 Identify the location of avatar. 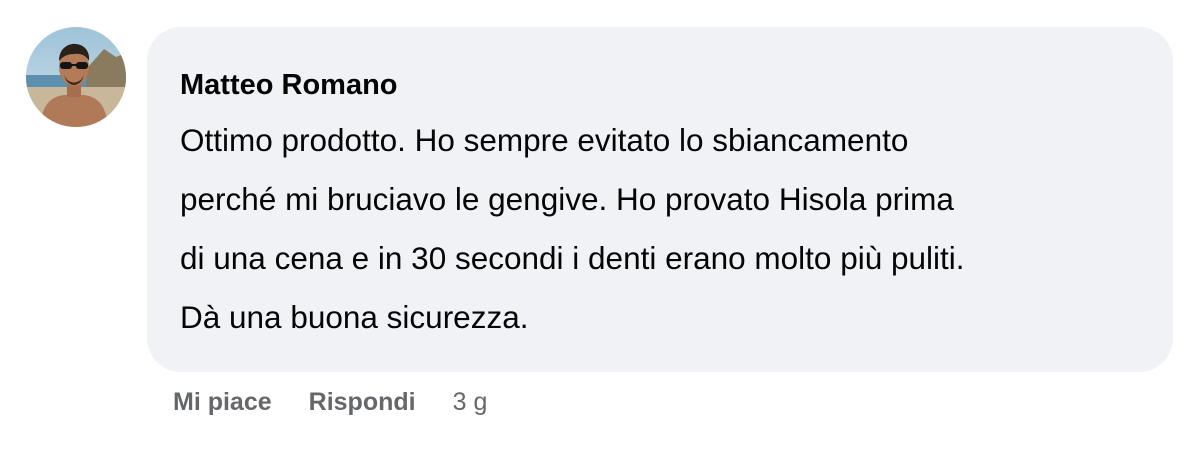
(76, 77).